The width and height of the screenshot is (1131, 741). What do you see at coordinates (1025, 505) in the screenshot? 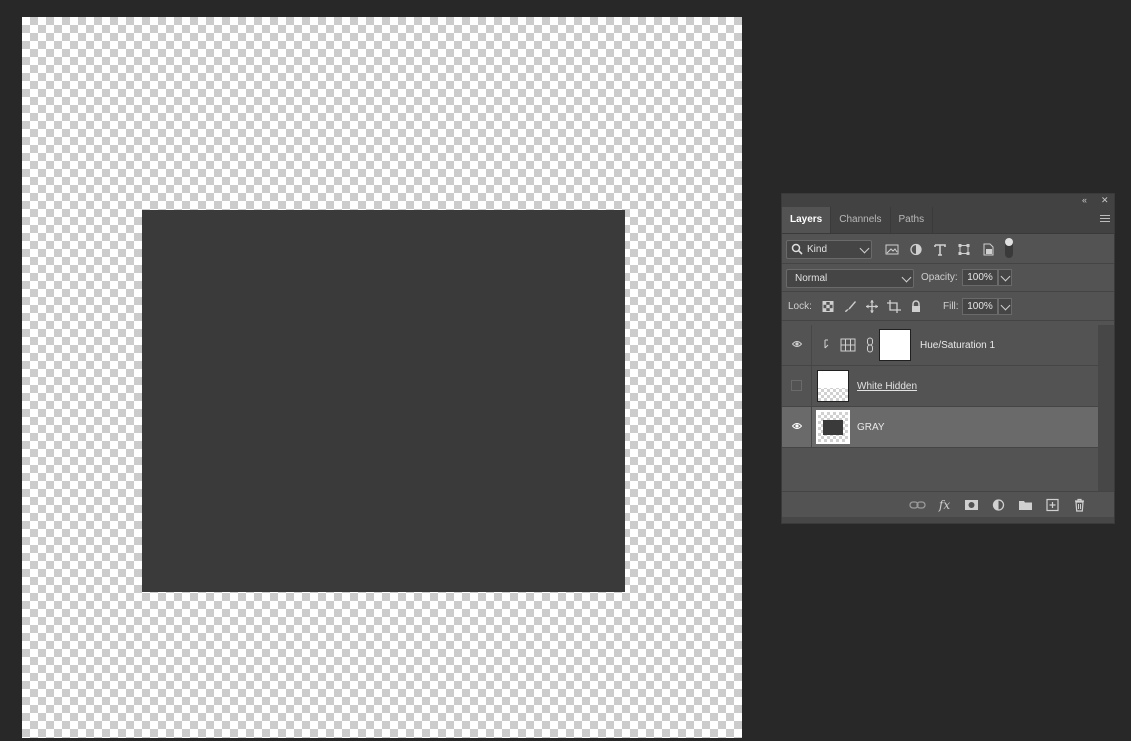
I see `folder-icon` at bounding box center [1025, 505].